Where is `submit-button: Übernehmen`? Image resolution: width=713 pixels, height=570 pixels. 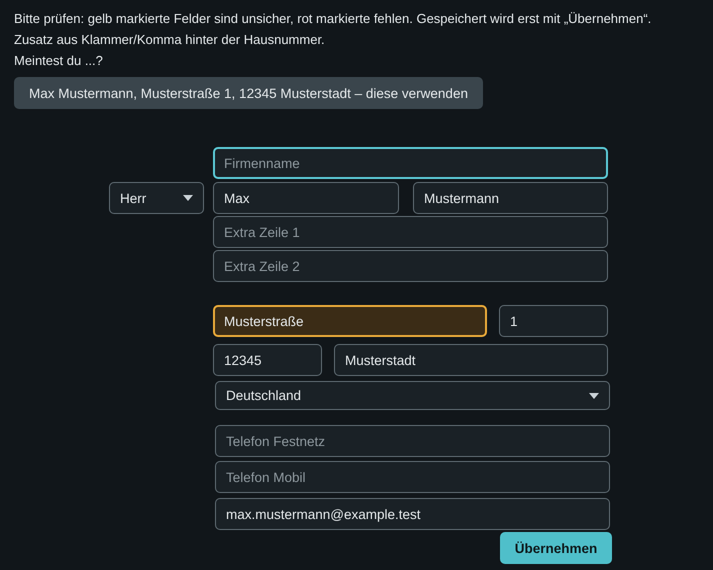
submit-button: Übernehmen is located at coordinates (556, 548).